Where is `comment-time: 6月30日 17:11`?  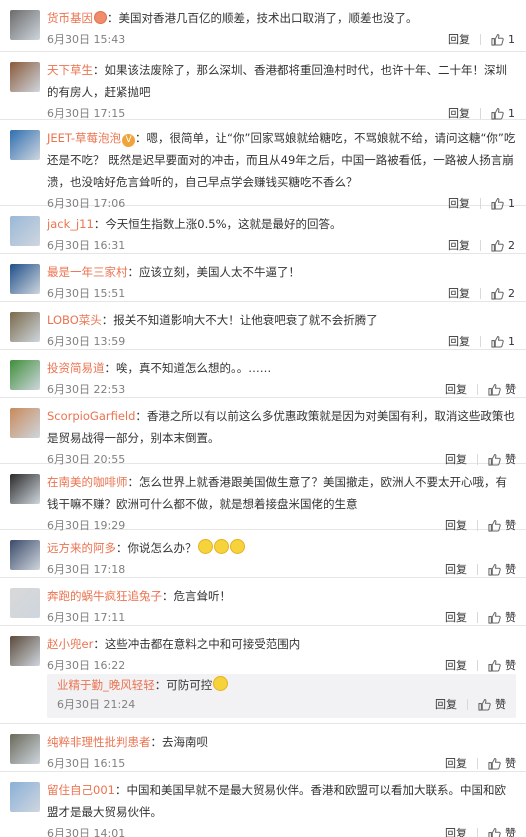 comment-time: 6月30日 17:11 is located at coordinates (86, 617).